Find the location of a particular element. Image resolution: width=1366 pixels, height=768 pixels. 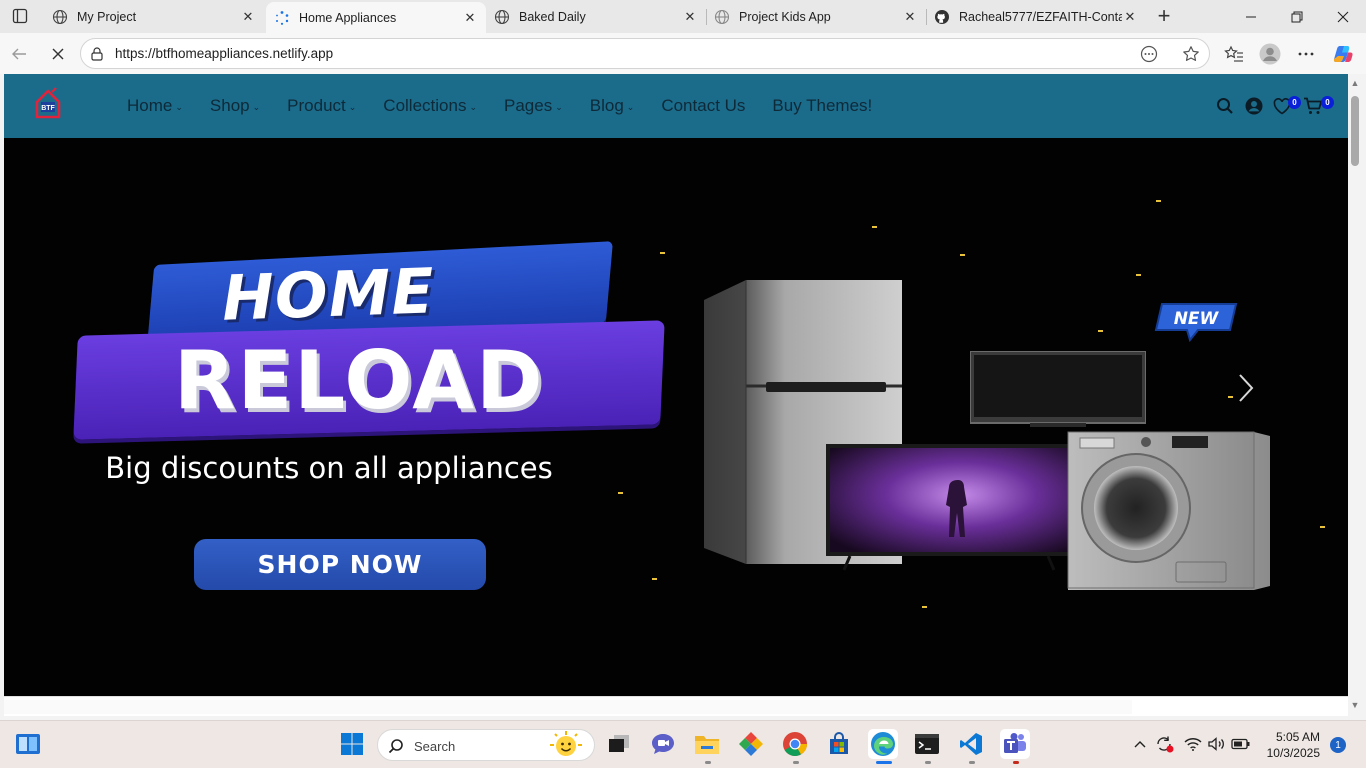

file-explorer-icon is located at coordinates (707, 744).